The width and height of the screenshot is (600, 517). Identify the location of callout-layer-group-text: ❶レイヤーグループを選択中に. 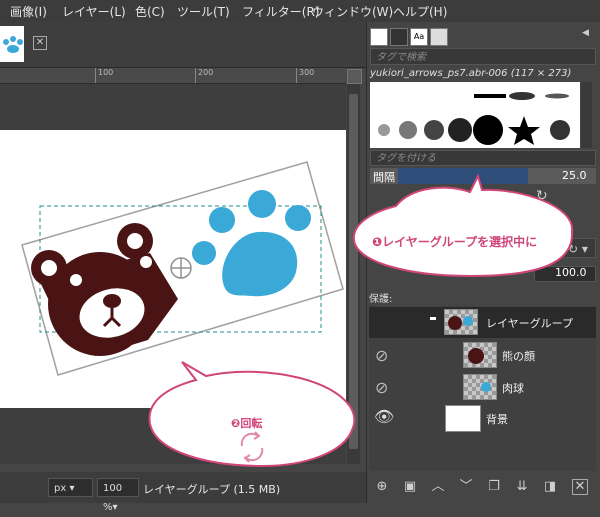
(455, 242).